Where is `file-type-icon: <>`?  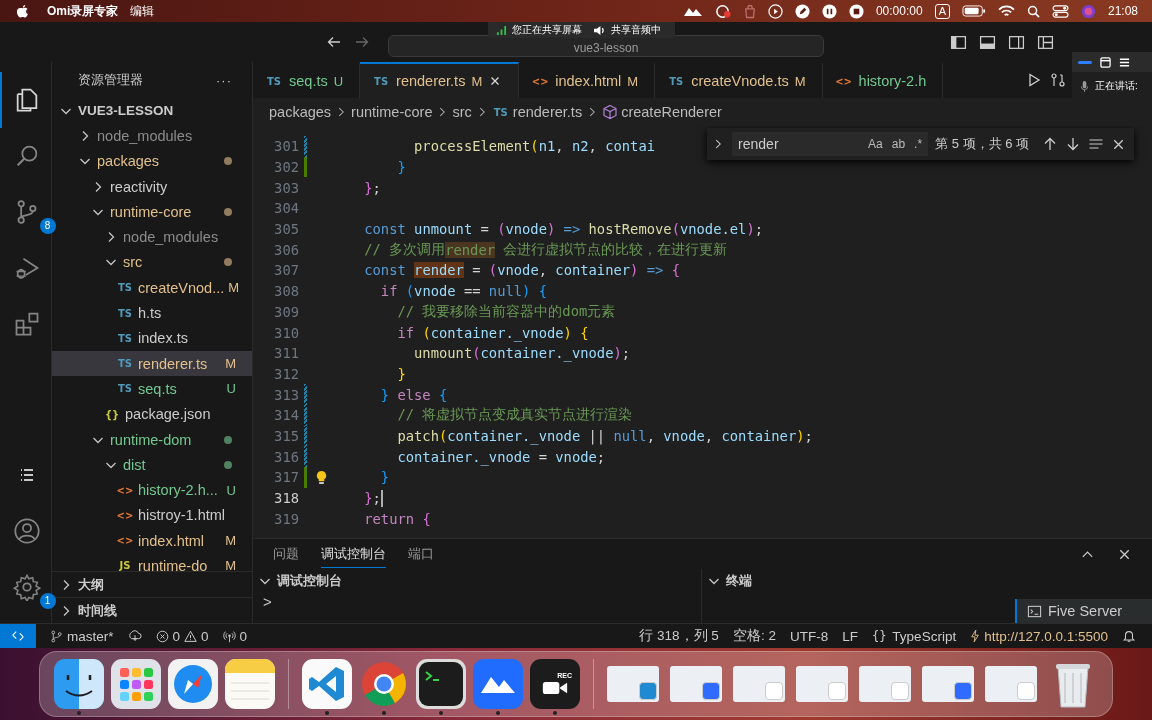 file-type-icon: <> is located at coordinates (125, 515).